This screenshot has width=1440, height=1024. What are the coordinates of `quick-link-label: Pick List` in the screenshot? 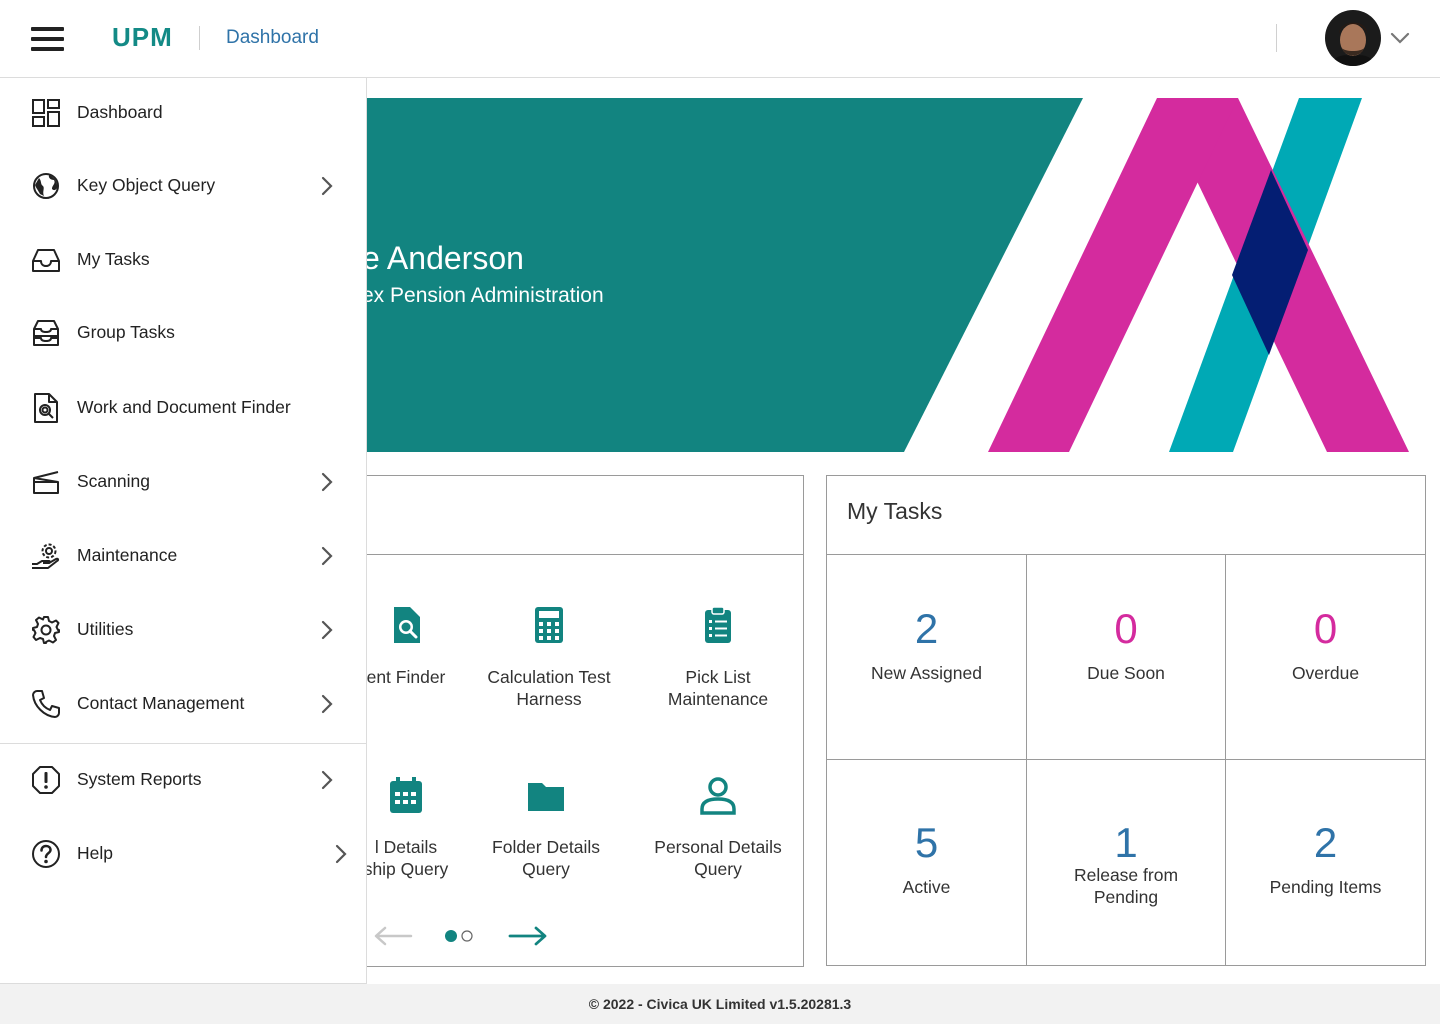 It's located at (718, 677).